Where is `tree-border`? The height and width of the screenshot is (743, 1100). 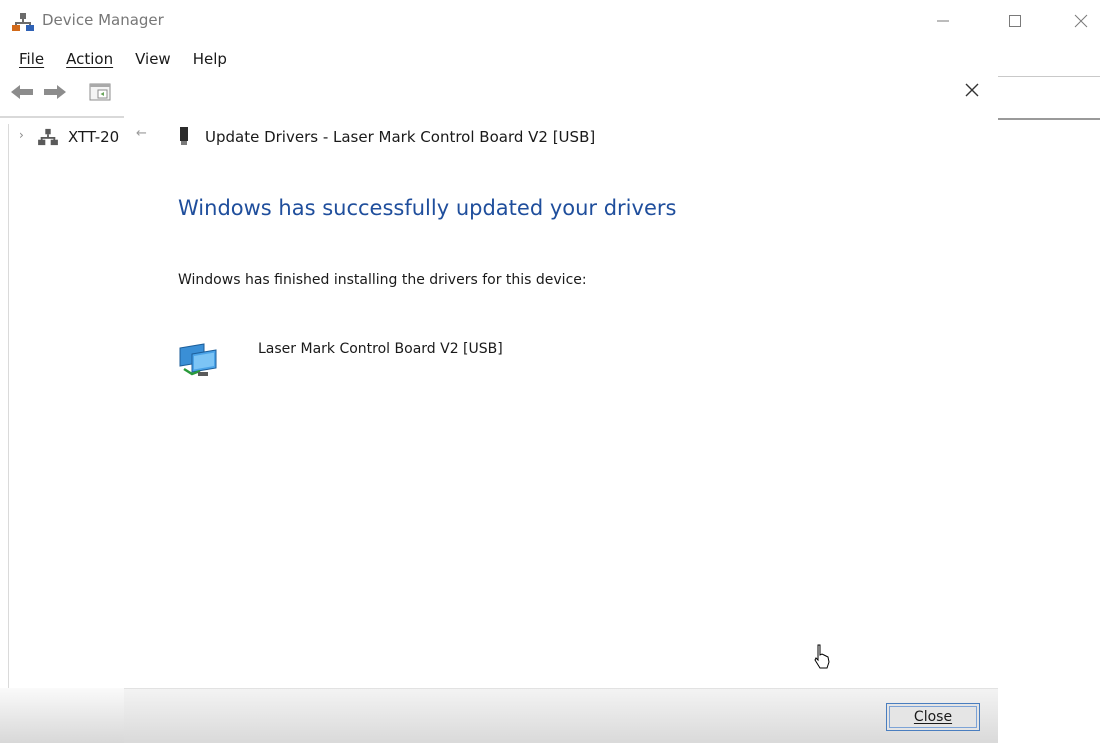 tree-border is located at coordinates (8, 406).